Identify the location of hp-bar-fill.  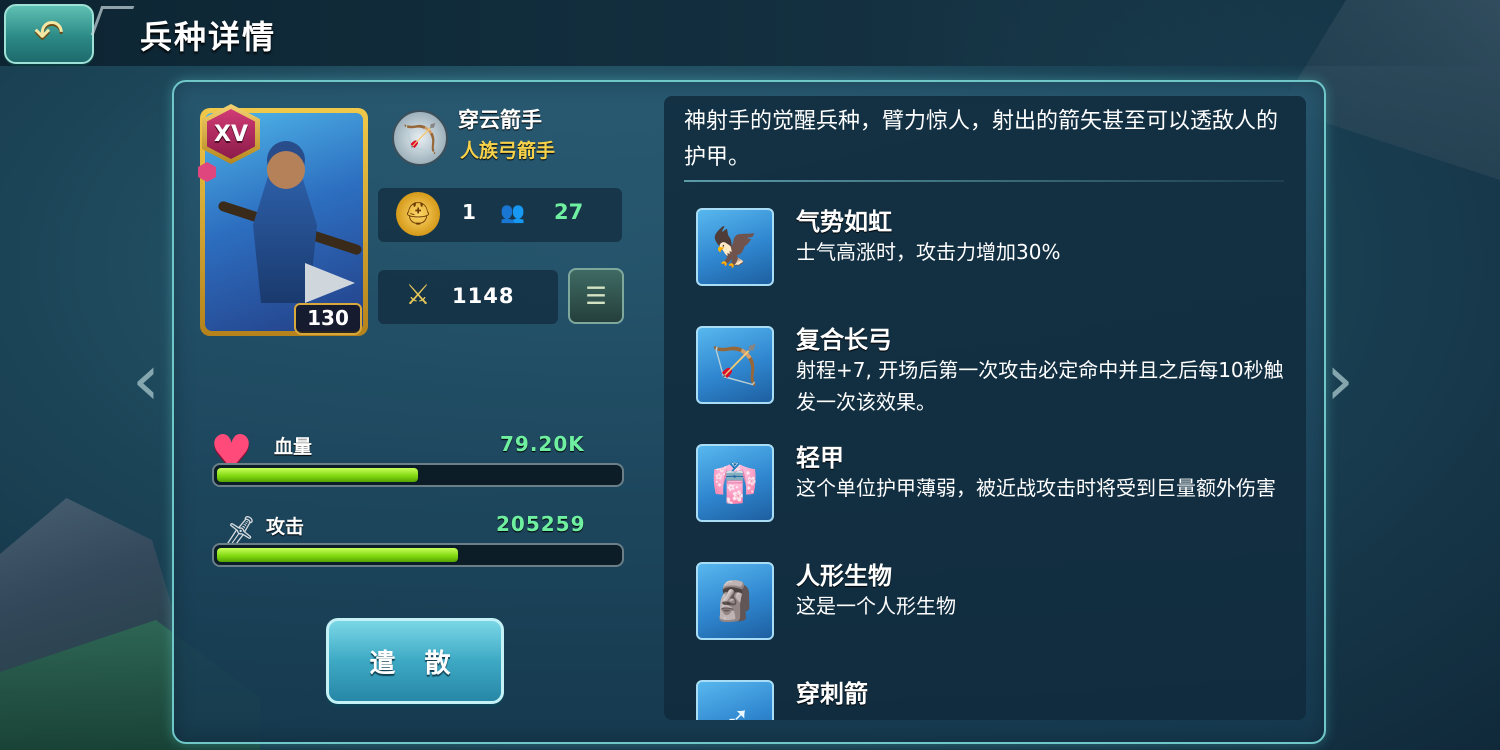
(317, 475).